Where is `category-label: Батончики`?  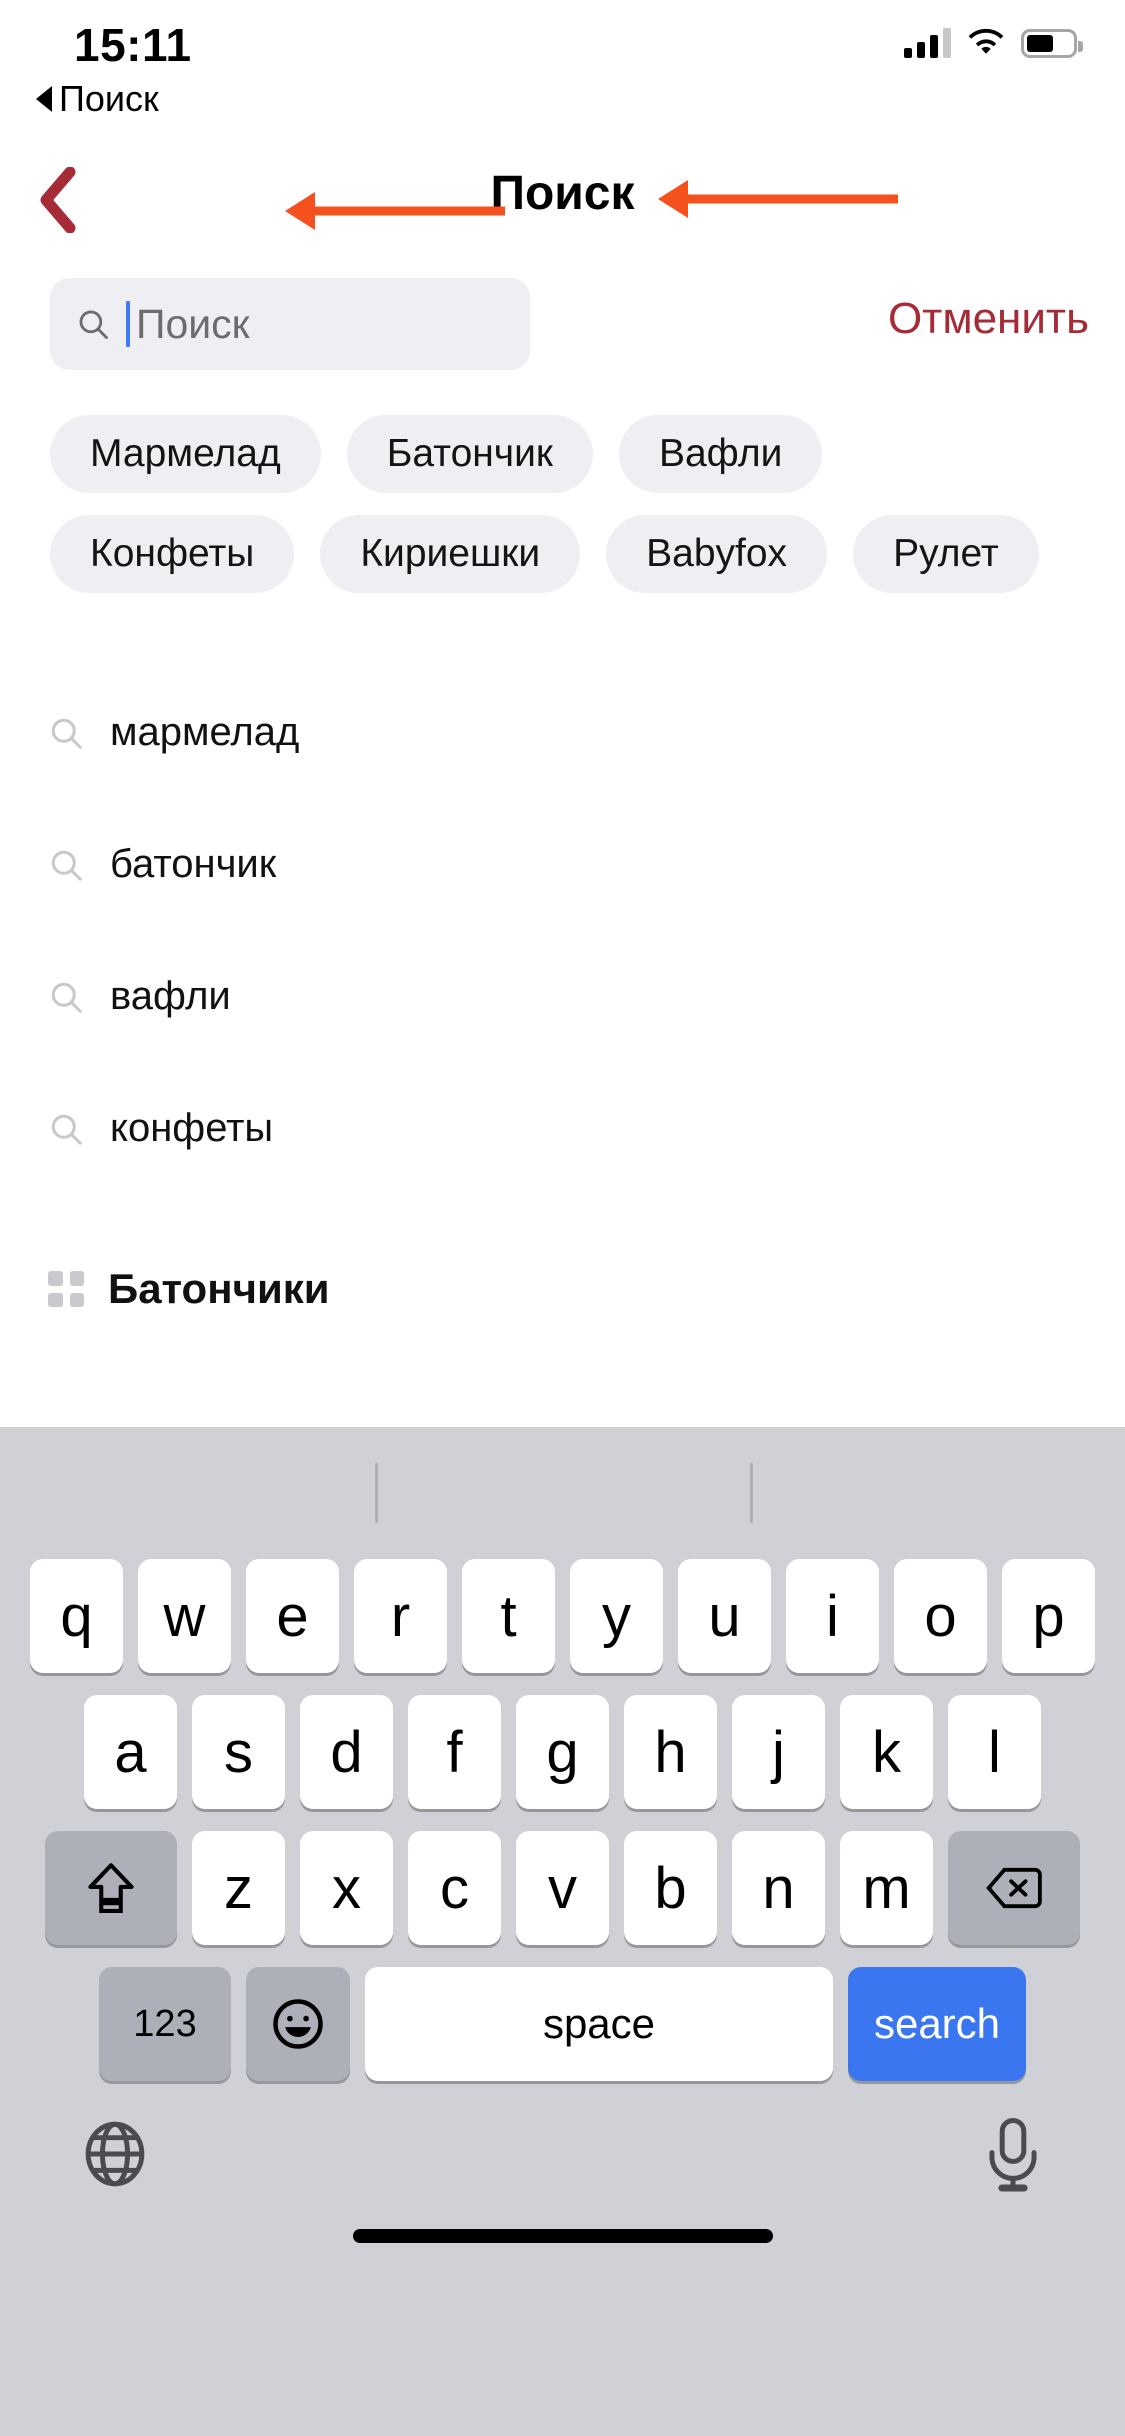
category-label: Батончики is located at coordinates (219, 1288).